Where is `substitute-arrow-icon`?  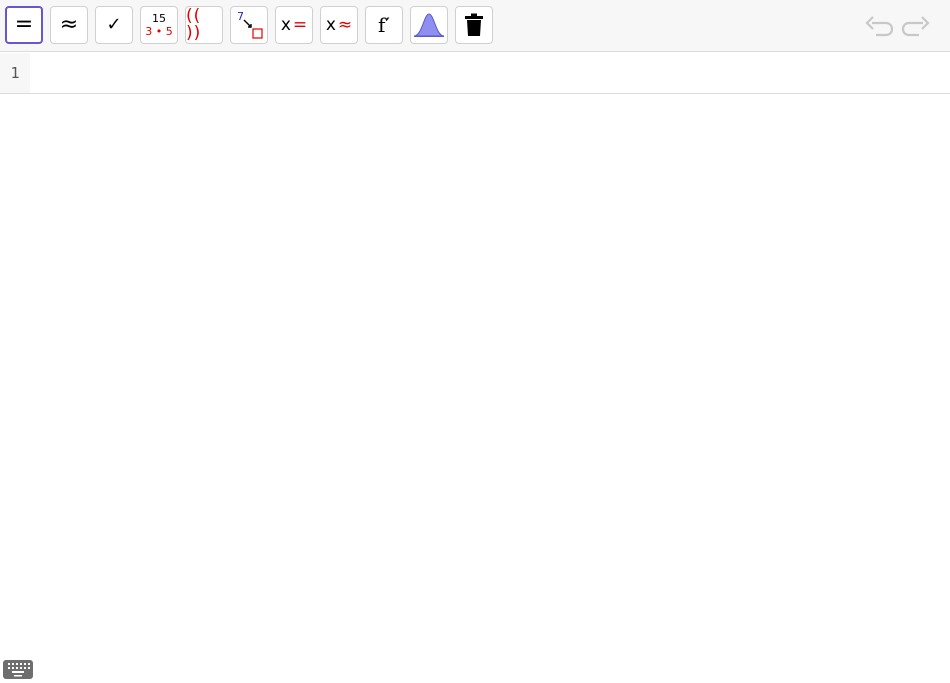 substitute-arrow-icon is located at coordinates (253, 29).